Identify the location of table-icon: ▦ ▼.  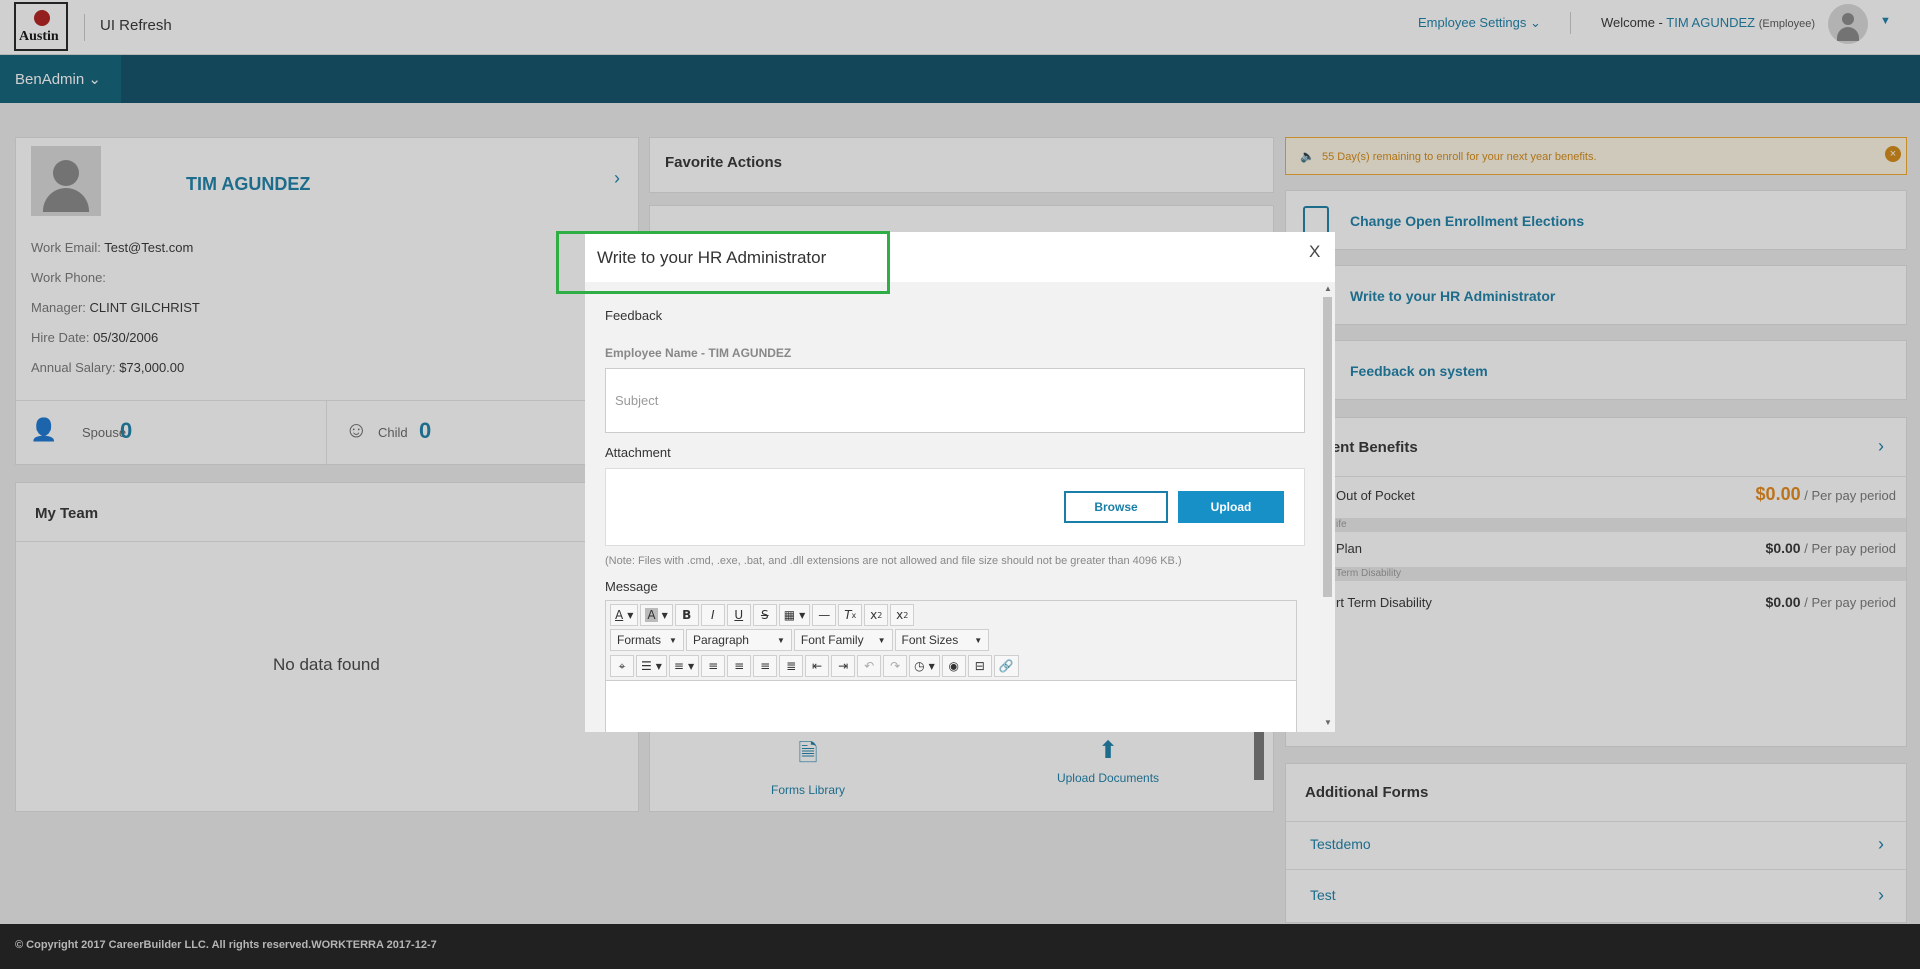
(794, 615).